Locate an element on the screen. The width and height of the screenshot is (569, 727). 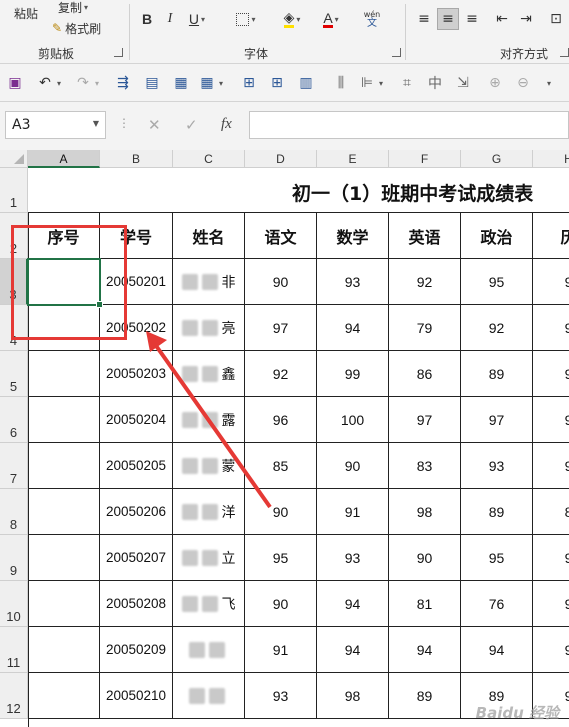
formula-input is located at coordinates (409, 125).